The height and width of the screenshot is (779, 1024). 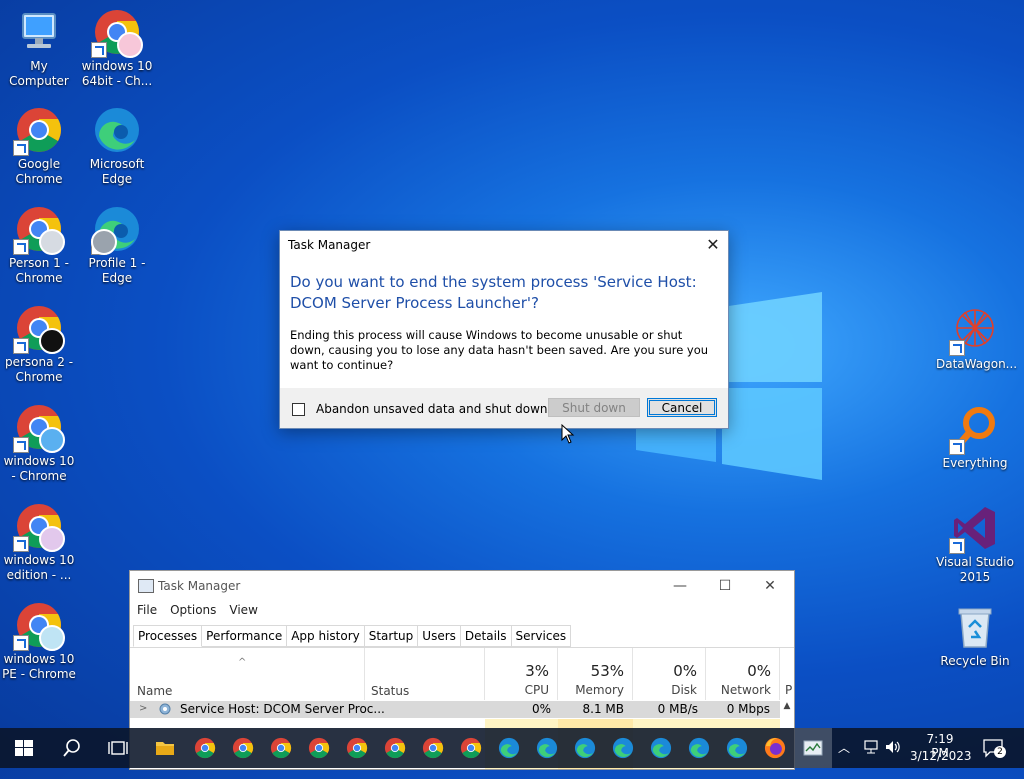 I want to click on taskbar-file-explorer, so click(x=165, y=748).